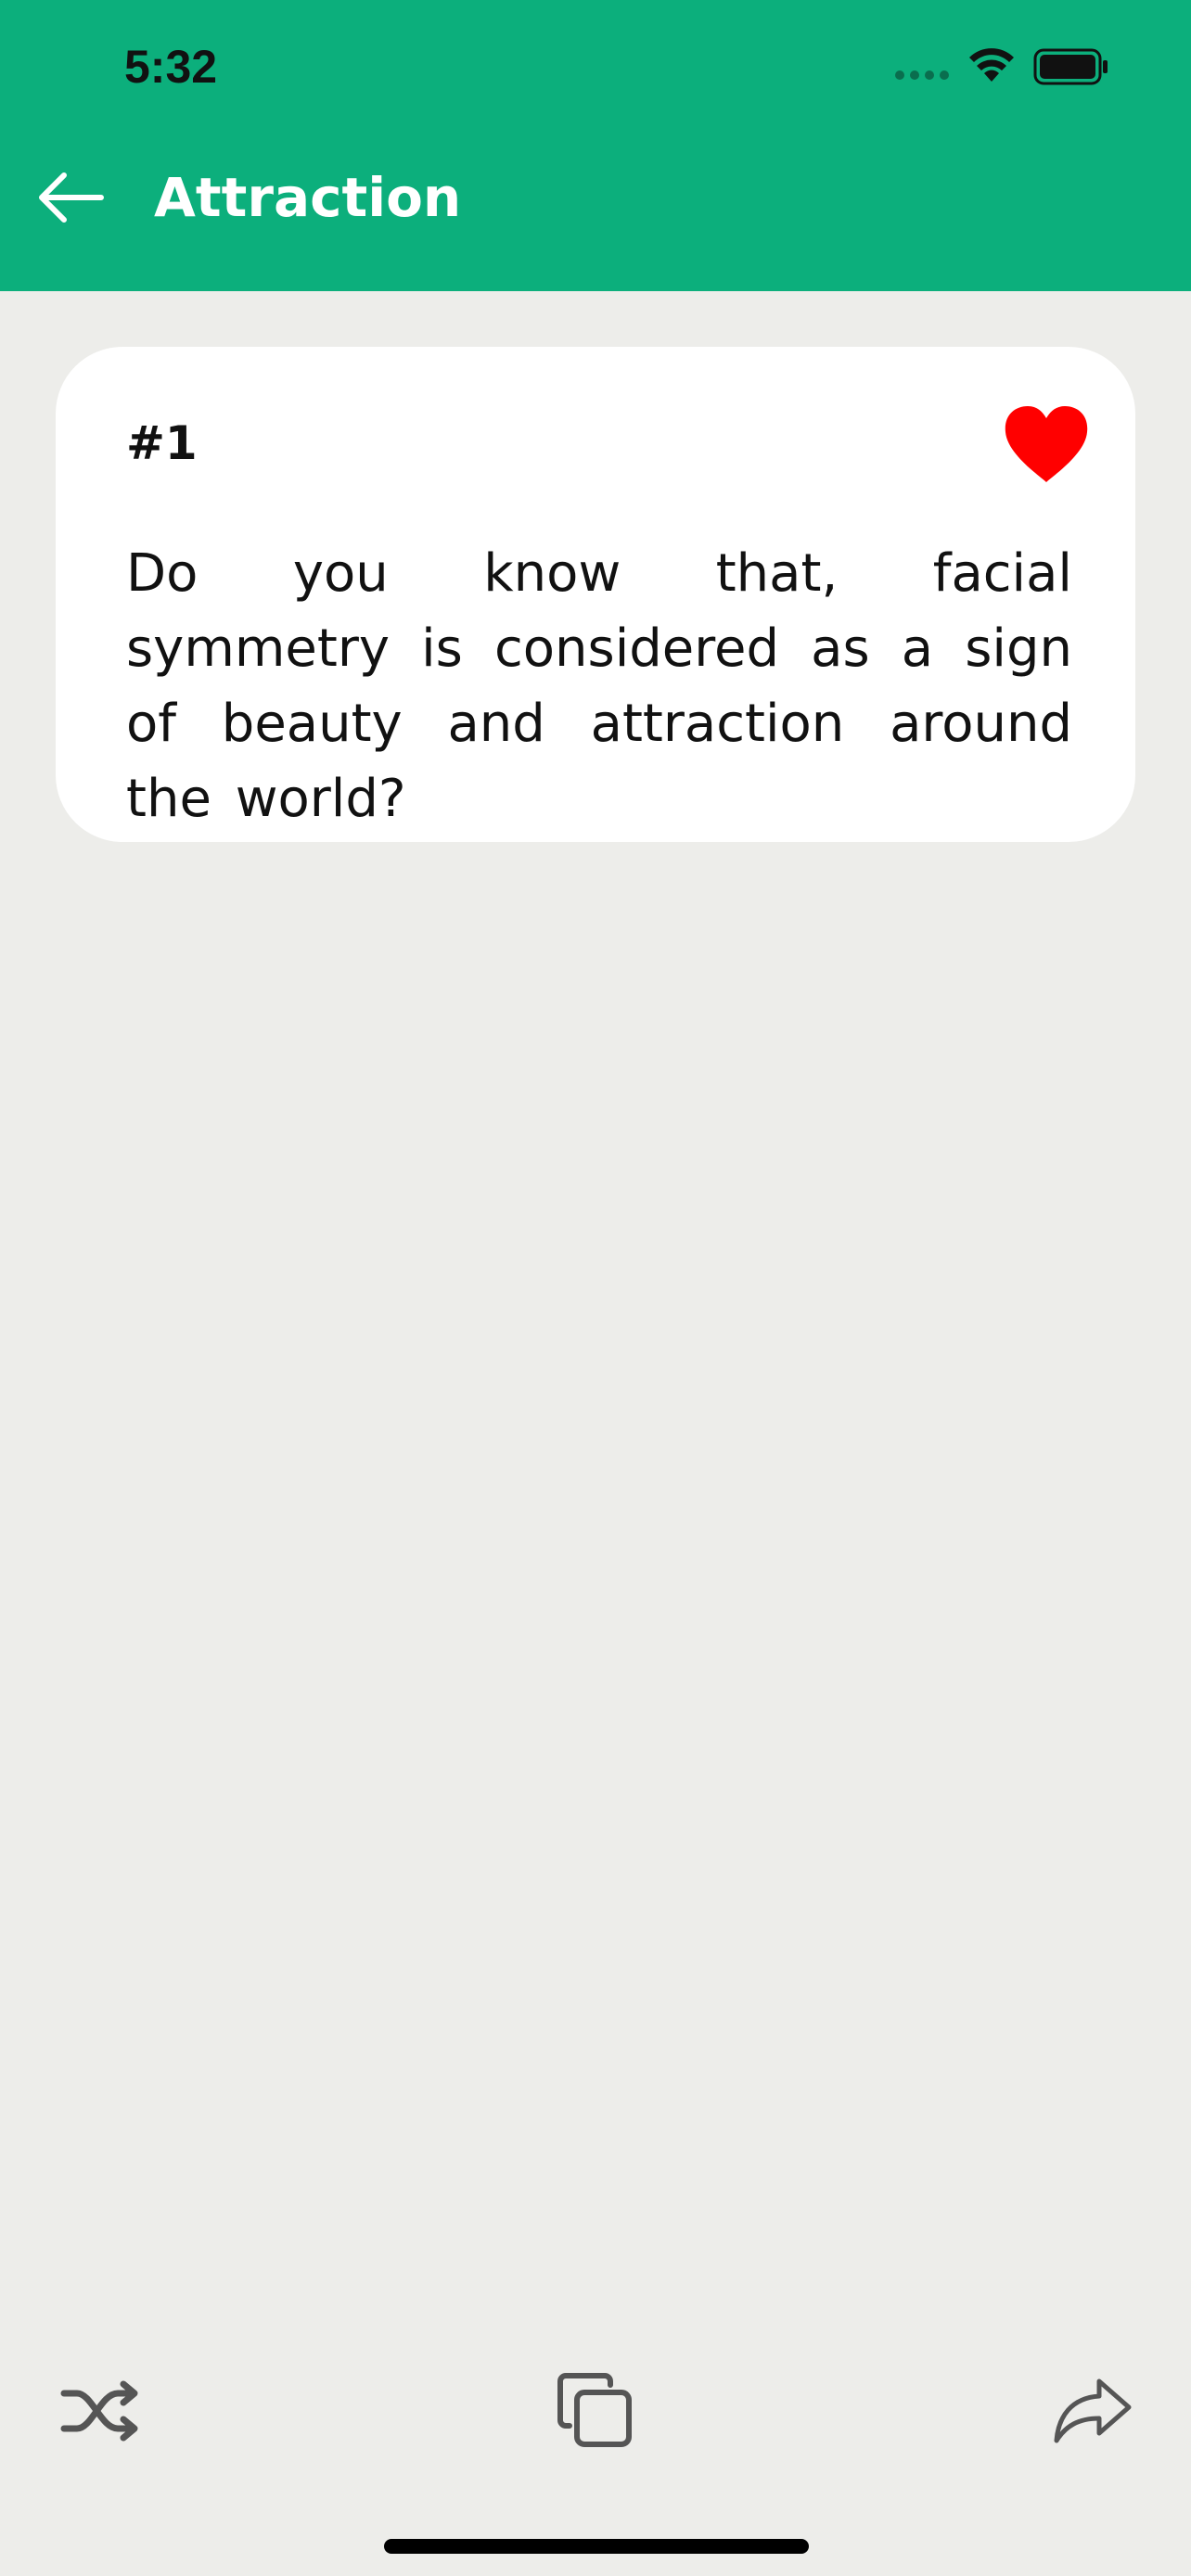  What do you see at coordinates (992, 65) in the screenshot?
I see `wifi-icon` at bounding box center [992, 65].